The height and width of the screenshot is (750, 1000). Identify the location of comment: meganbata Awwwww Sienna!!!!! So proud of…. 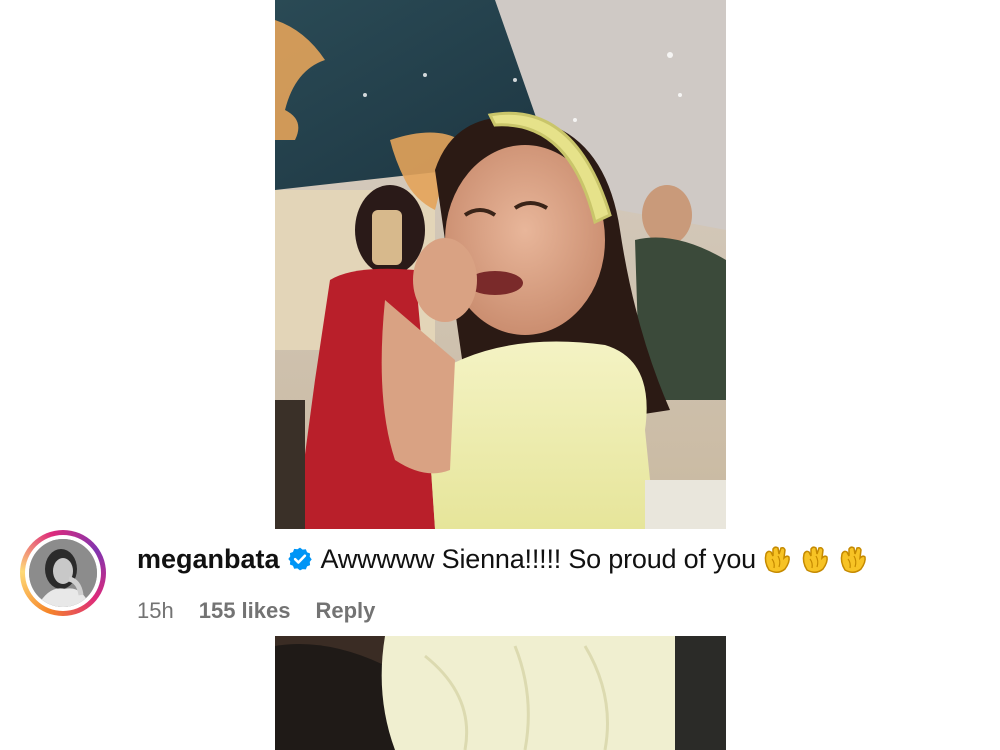
(500, 582).